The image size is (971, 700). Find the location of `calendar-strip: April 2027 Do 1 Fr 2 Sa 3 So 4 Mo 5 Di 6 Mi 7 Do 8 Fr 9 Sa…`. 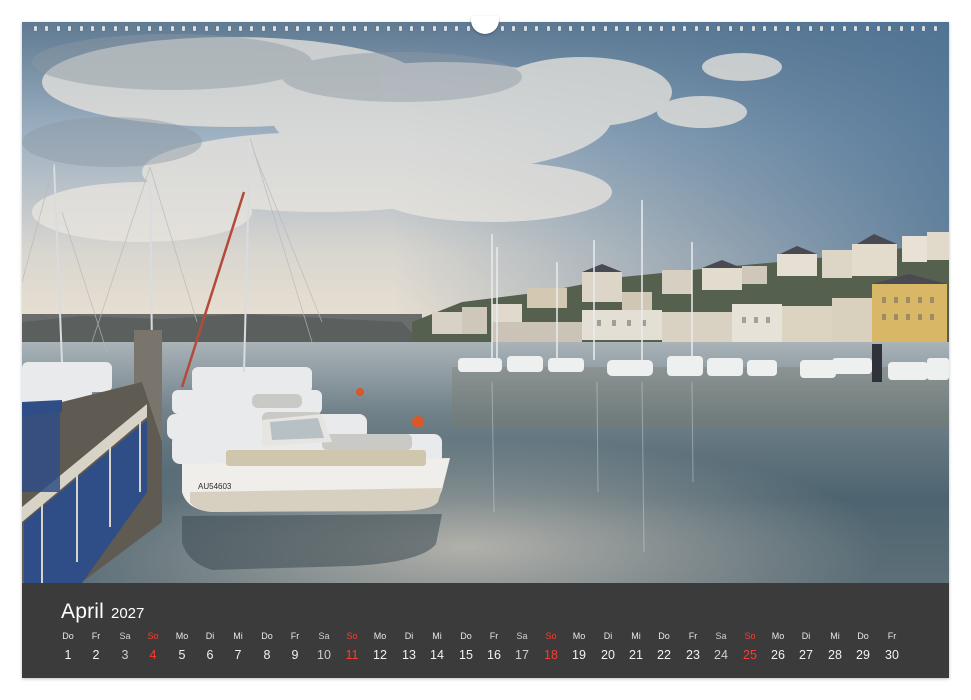

calendar-strip: April 2027 Do 1 Fr 2 Sa 3 So 4 Mo 5 Di 6 Mi 7 Do 8 Fr 9 Sa… is located at coordinates (485, 630).